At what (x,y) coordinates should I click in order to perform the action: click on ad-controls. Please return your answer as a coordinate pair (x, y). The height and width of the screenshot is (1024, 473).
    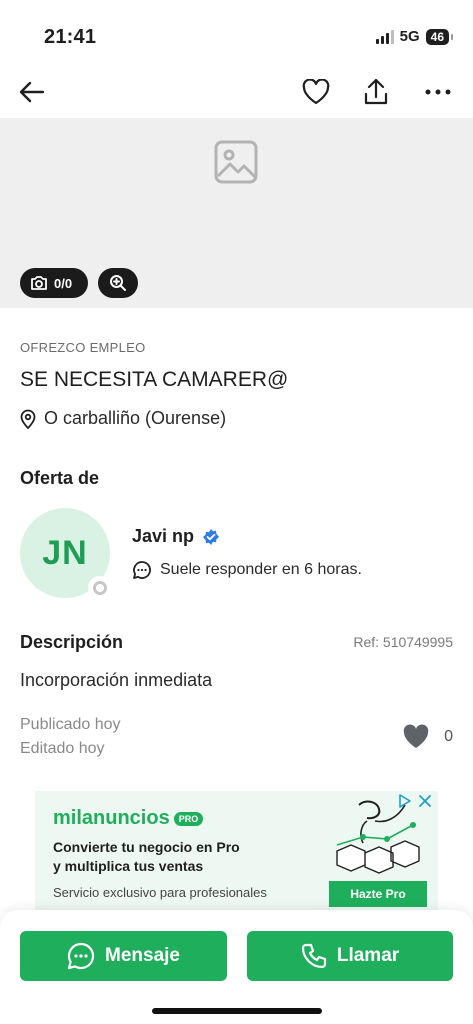
    Looking at the image, I should click on (415, 801).